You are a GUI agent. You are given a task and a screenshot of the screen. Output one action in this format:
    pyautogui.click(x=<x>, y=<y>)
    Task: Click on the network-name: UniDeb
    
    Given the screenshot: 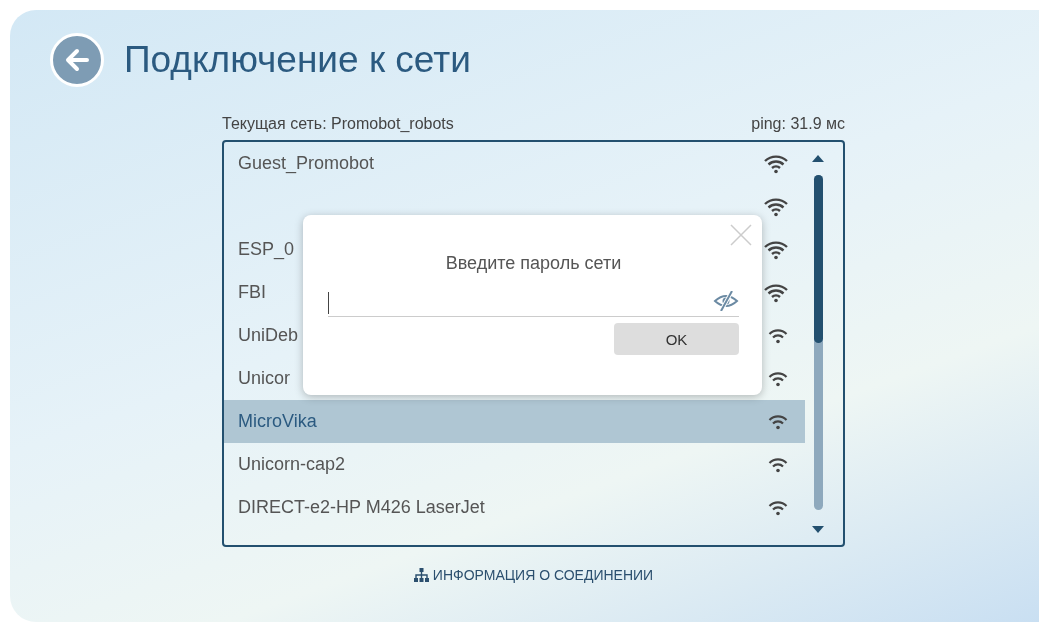 What is the action you would take?
    pyautogui.click(x=268, y=335)
    